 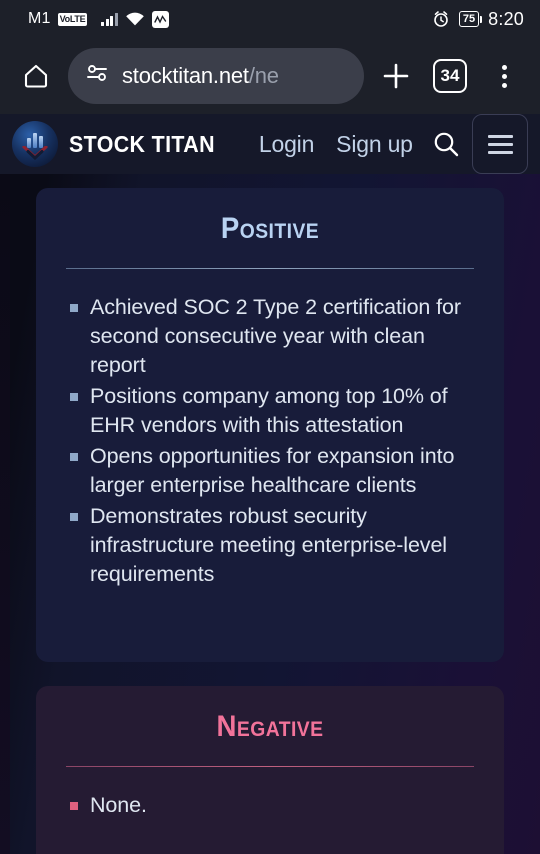 I want to click on url-text: stocktitan.net/ne, so click(x=200, y=76).